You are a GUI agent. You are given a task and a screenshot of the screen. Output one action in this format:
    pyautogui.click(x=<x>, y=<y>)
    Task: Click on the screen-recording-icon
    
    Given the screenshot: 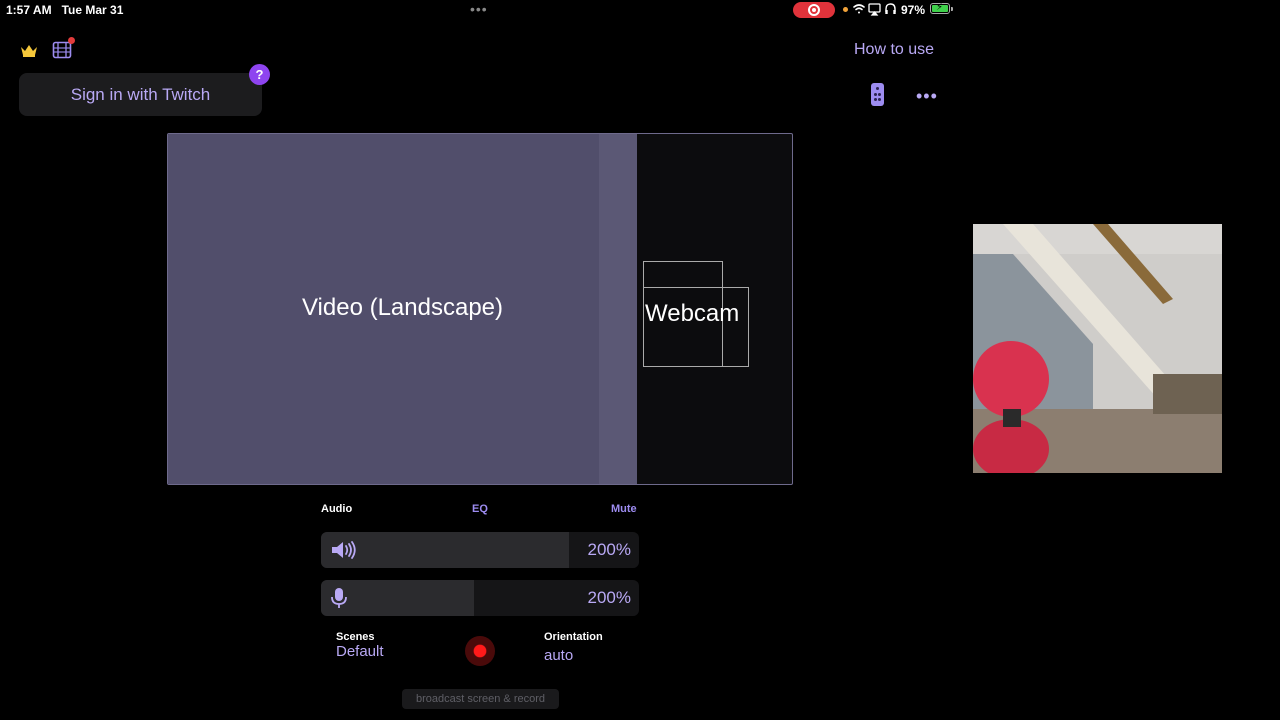 What is the action you would take?
    pyautogui.click(x=814, y=10)
    